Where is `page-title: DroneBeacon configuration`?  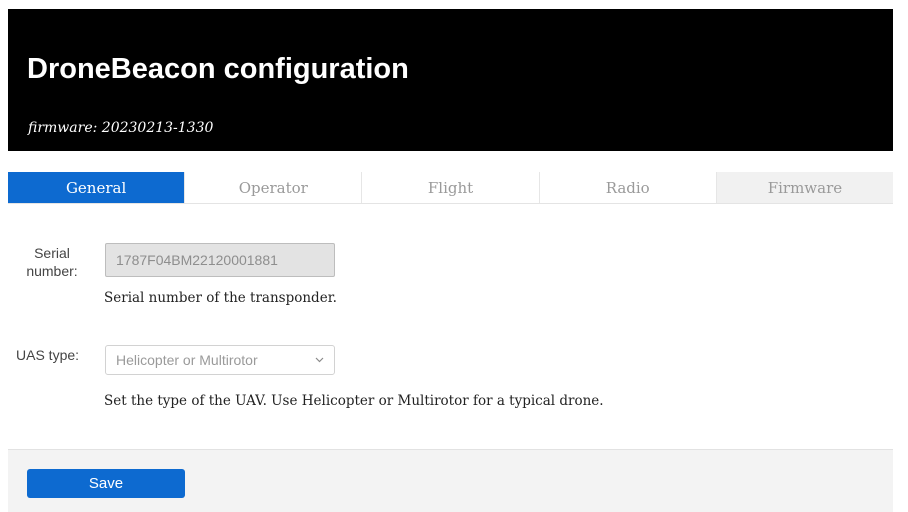 page-title: DroneBeacon configuration is located at coordinates (218, 69).